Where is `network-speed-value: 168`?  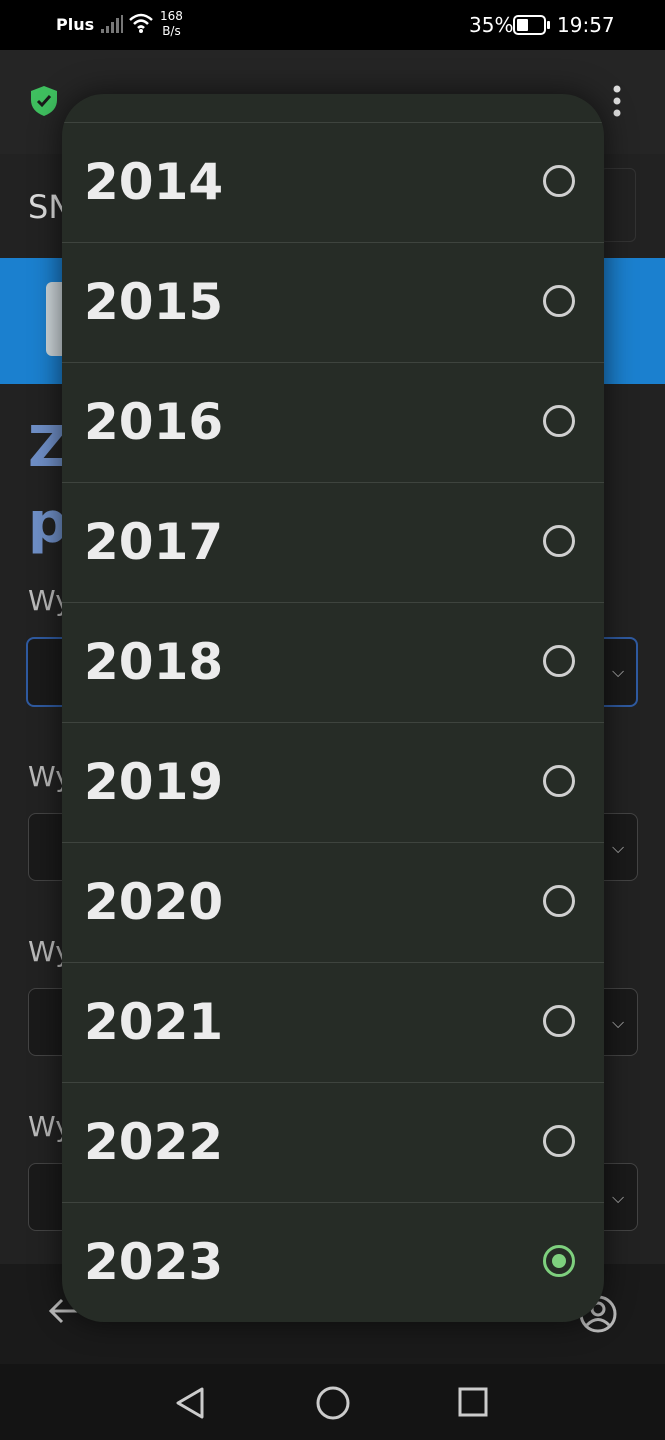
network-speed-value: 168 is located at coordinates (171, 16).